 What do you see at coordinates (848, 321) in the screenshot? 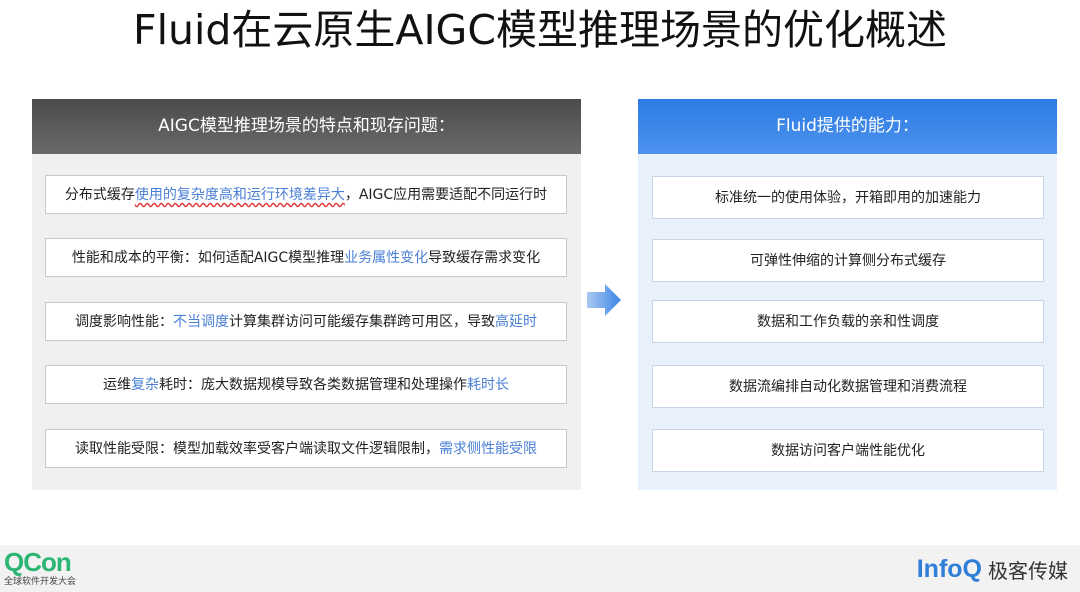
I see `capability-item: 数据和工作负载的亲和性调度` at bounding box center [848, 321].